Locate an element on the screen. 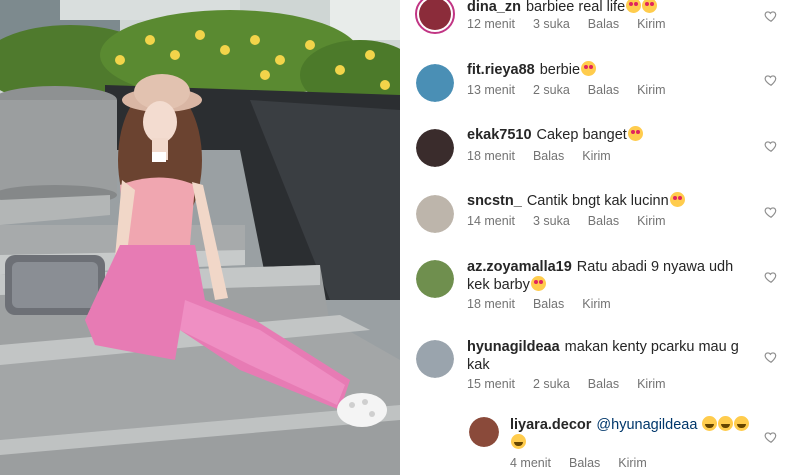 The image size is (800, 475). reply-text: liyara.decor @hyunagildeaa is located at coordinates (635, 434).